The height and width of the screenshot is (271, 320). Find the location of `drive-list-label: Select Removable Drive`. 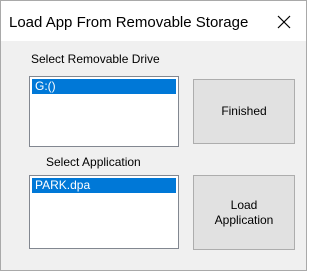

drive-list-label: Select Removable Drive is located at coordinates (95, 59).